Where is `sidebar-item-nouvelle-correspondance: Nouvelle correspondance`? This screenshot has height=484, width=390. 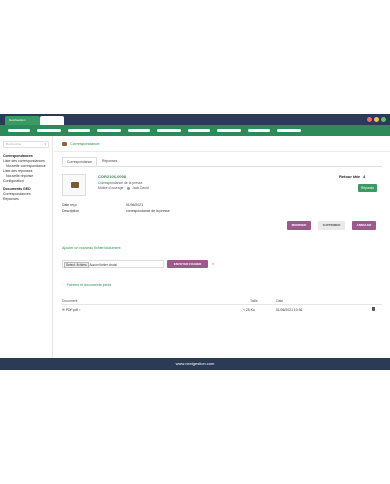
sidebar-item-nouvelle-correspondance: Nouvelle correspondance is located at coordinates (26, 166).